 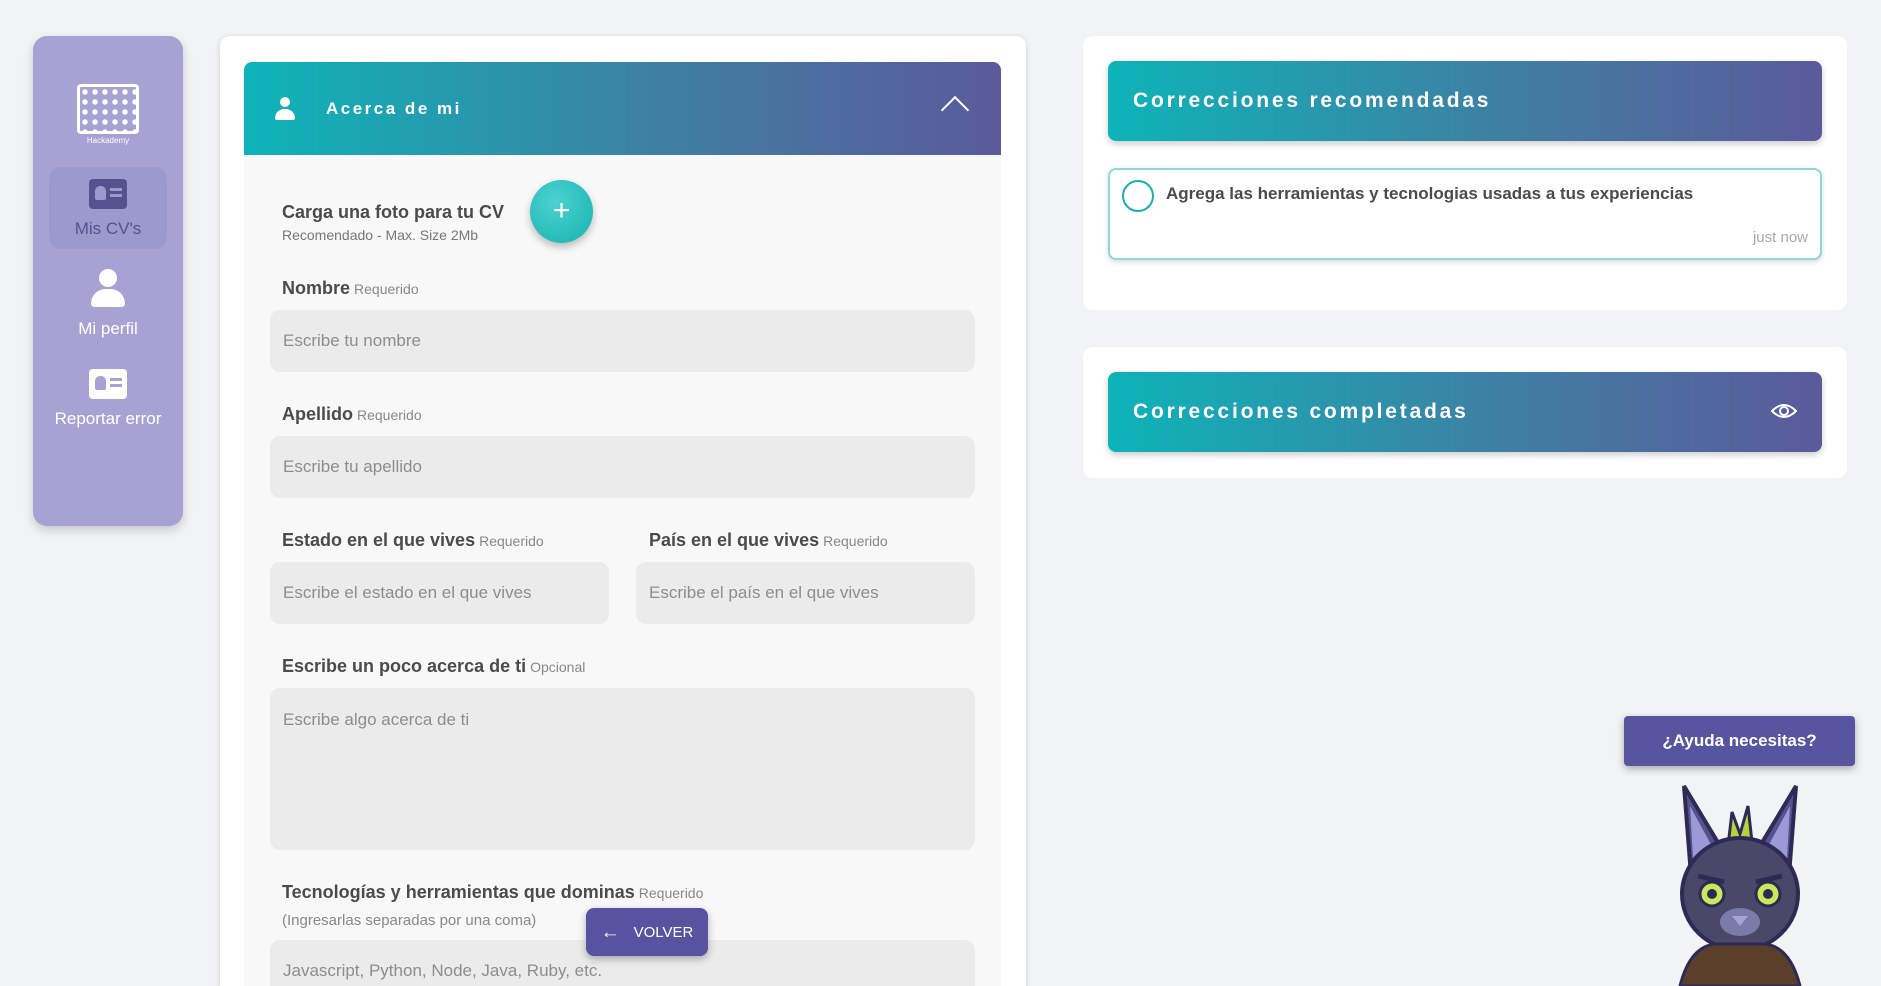 What do you see at coordinates (439, 593) in the screenshot?
I see `estado-input` at bounding box center [439, 593].